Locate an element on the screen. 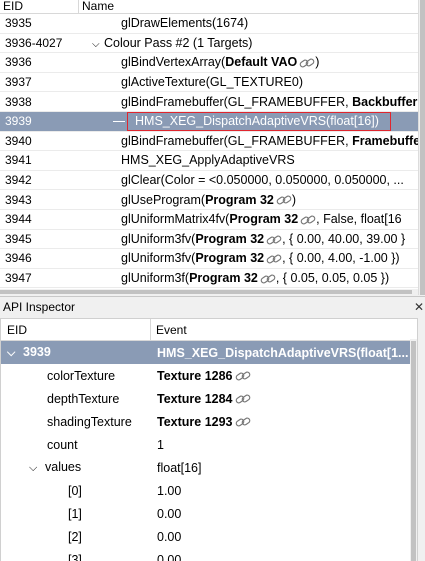  array-index: [0] is located at coordinates (75, 490).